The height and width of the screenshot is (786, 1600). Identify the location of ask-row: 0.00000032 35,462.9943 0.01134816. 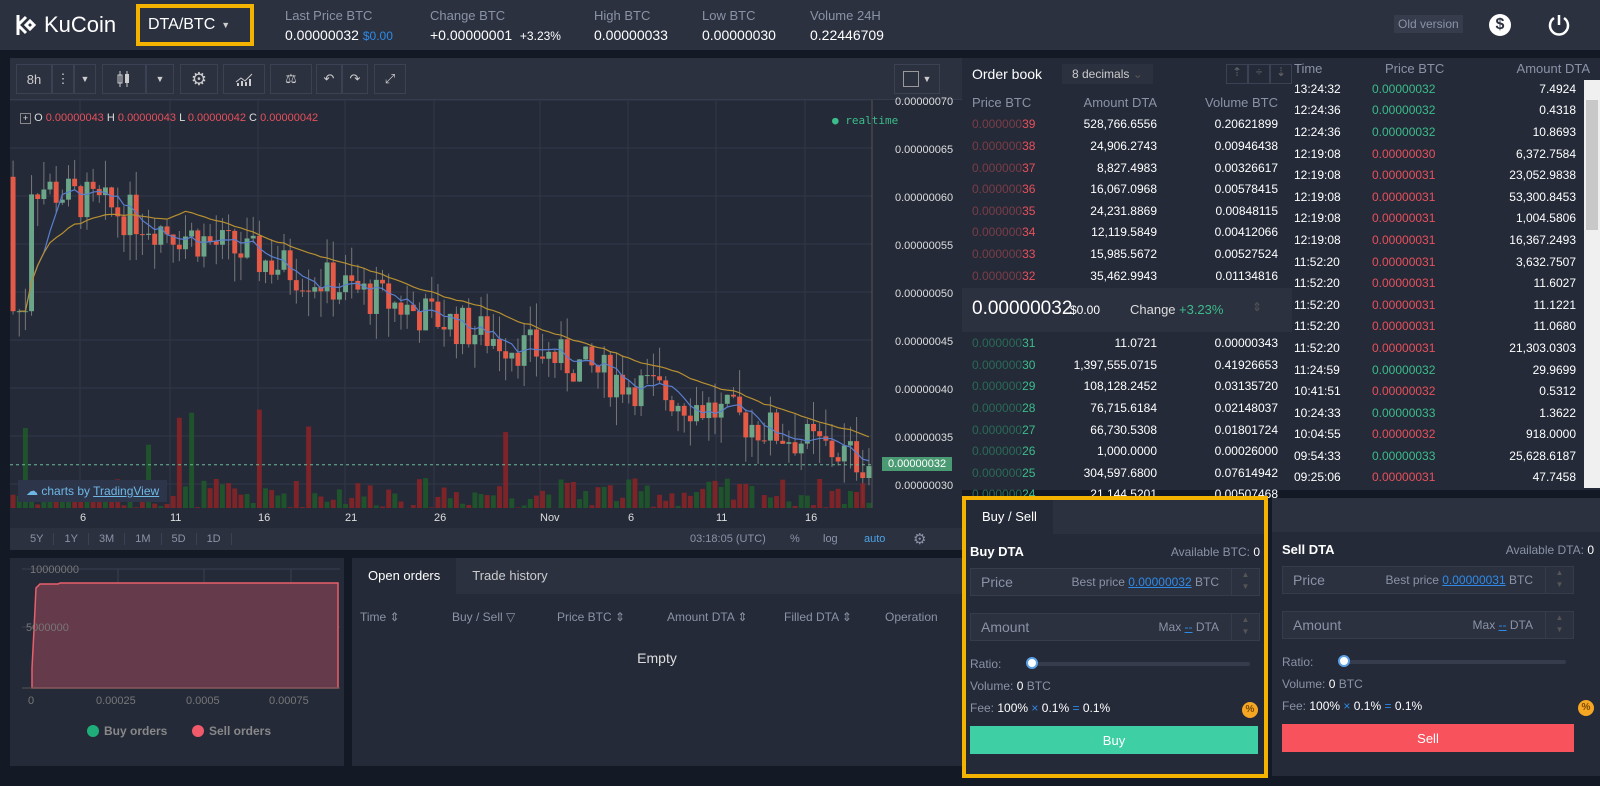
(1127, 276).